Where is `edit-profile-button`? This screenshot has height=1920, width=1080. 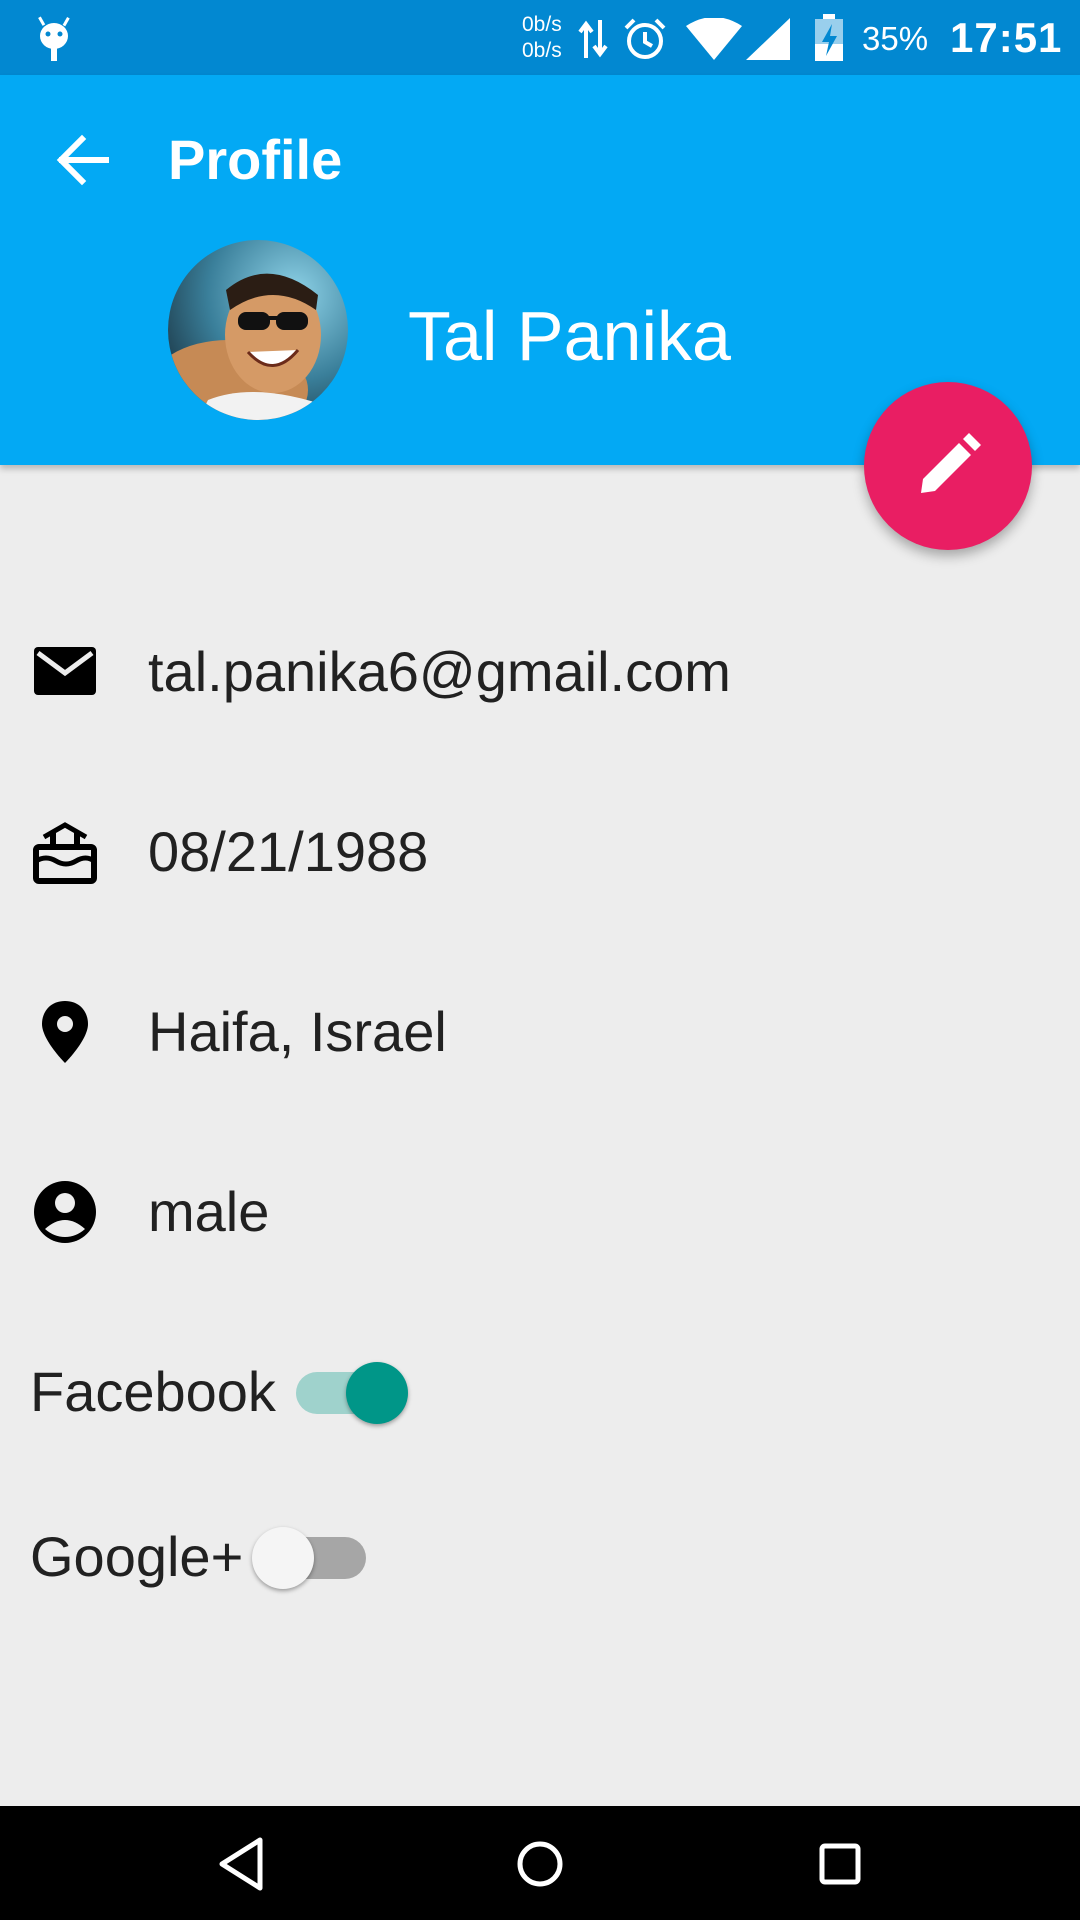
edit-profile-button is located at coordinates (948, 466).